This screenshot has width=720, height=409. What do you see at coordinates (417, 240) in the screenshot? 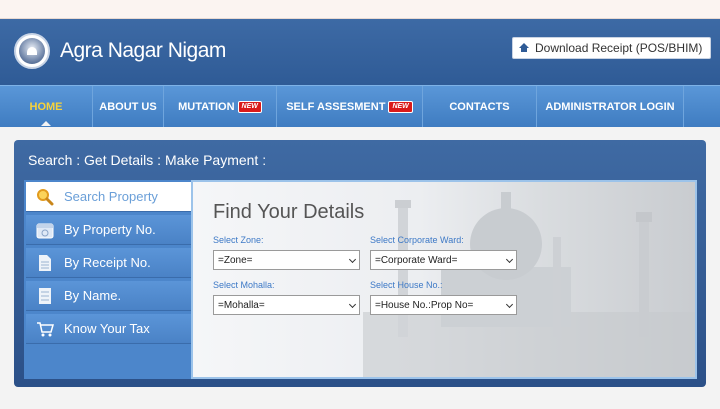
I see `ward-label: Select Corporate Ward:` at bounding box center [417, 240].